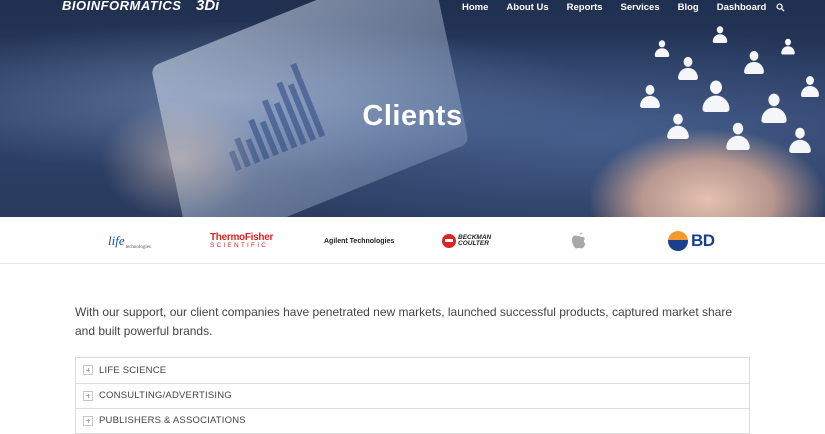  Describe the element at coordinates (449, 241) in the screenshot. I see `beckman-coulter-mark` at that location.